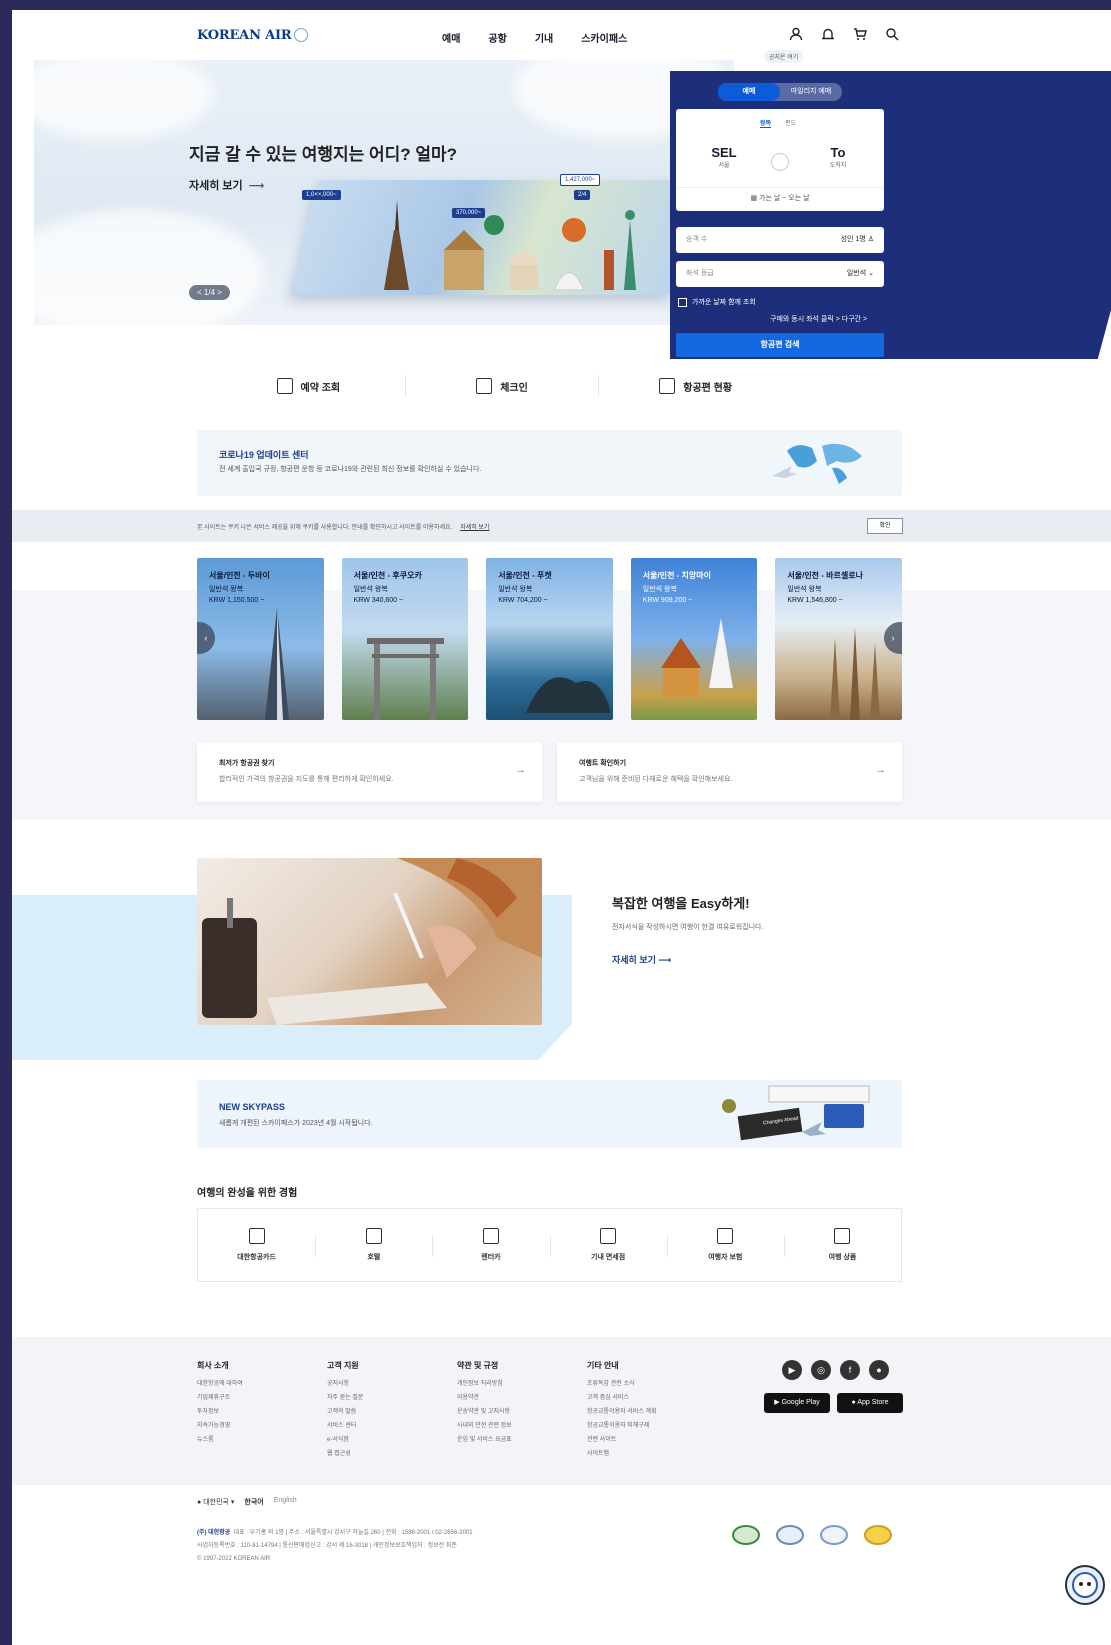 The width and height of the screenshot is (1111, 1645). What do you see at coordinates (259, 1384) in the screenshot?
I see `footer-link: 대한항공에 대하여` at bounding box center [259, 1384].